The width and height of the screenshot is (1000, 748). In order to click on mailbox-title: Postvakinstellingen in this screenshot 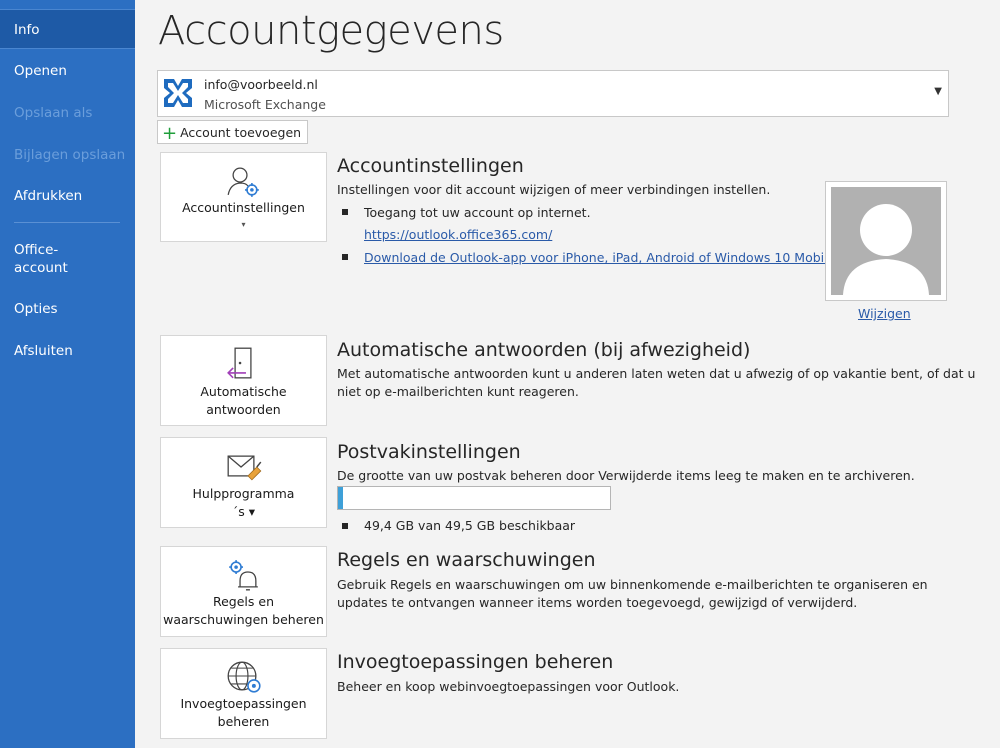, I will do `click(429, 452)`.